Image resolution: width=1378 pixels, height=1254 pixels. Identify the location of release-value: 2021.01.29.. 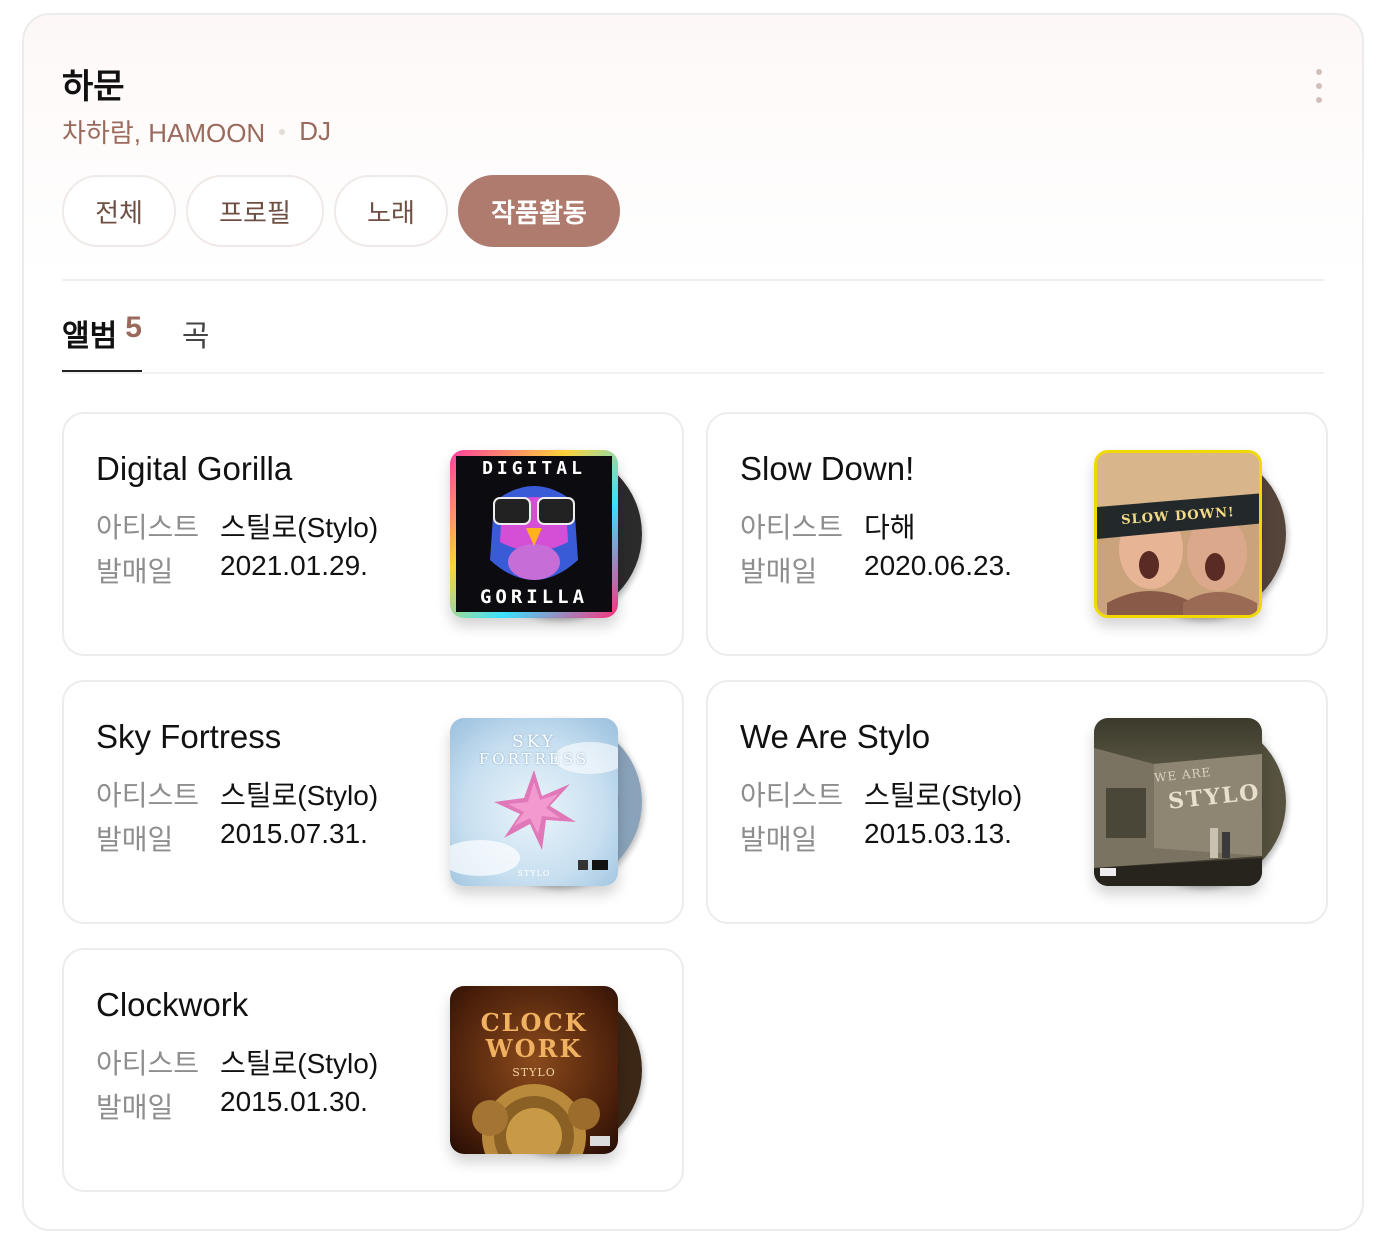
(294, 565).